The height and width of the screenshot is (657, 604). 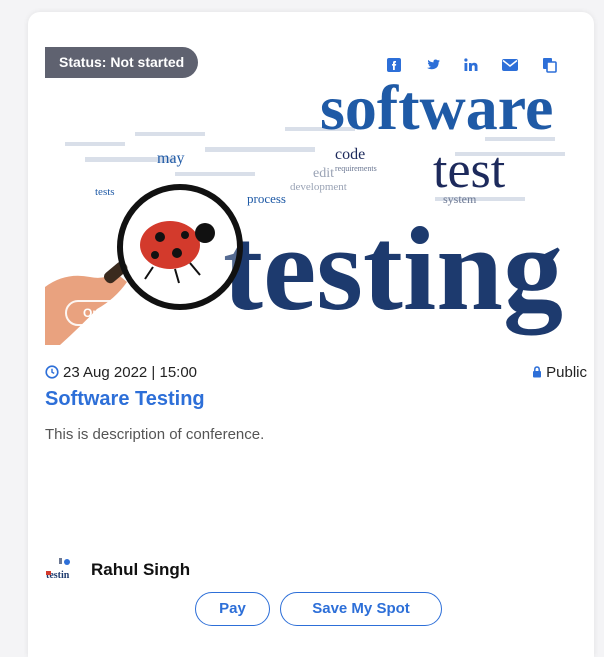 I want to click on email-icon, so click(x=510, y=65).